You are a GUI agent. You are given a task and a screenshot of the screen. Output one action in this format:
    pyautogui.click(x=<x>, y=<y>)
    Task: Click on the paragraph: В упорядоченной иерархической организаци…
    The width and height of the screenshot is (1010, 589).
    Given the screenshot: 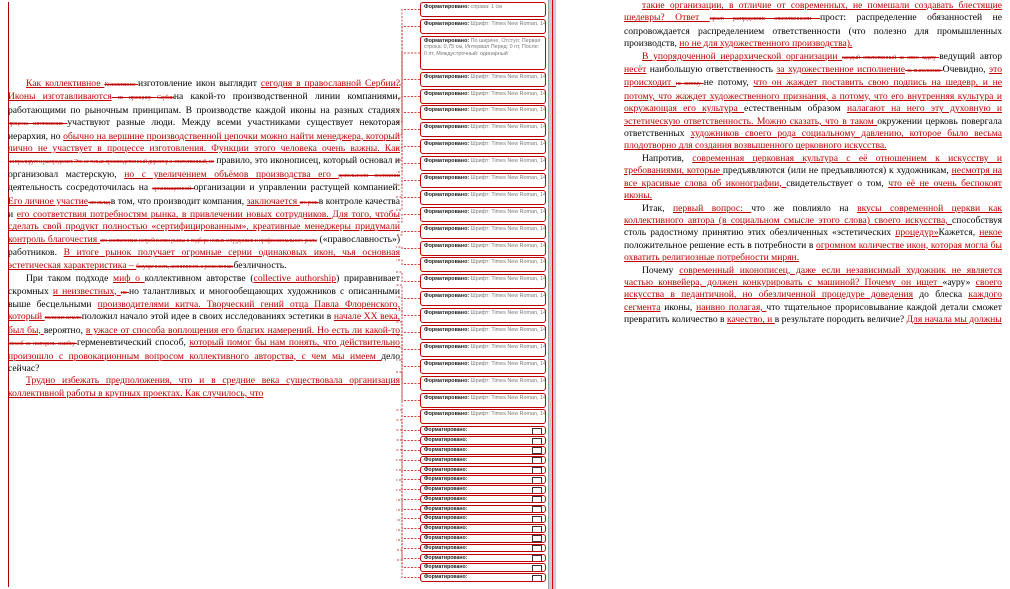 What is the action you would take?
    pyautogui.click(x=813, y=102)
    